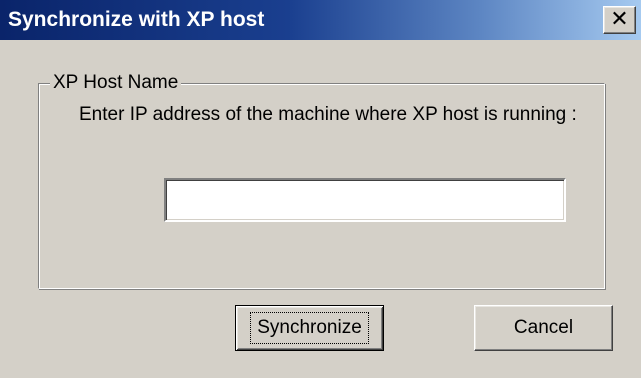  I want to click on cancel-button-label: Cancel, so click(543, 327).